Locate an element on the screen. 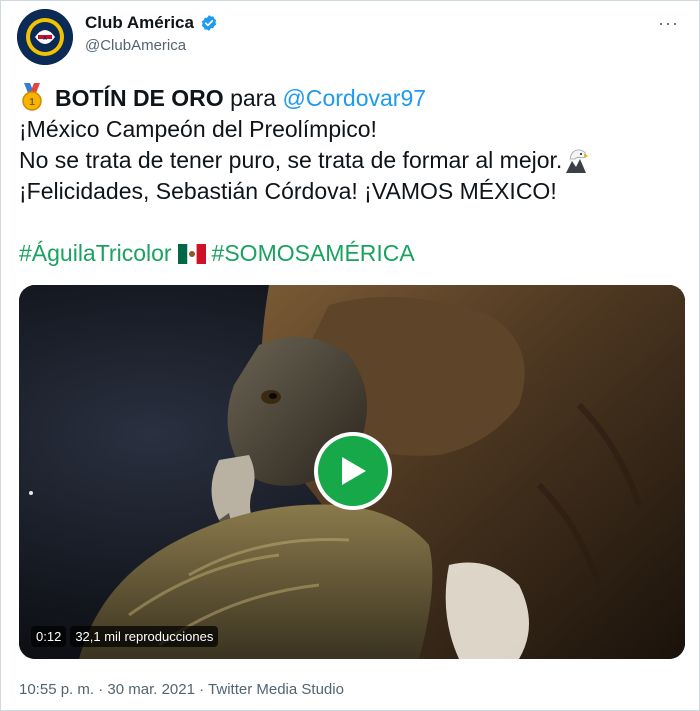 This screenshot has height=711, width=700. tweet-time: 10:55 p. m. is located at coordinates (56, 689).